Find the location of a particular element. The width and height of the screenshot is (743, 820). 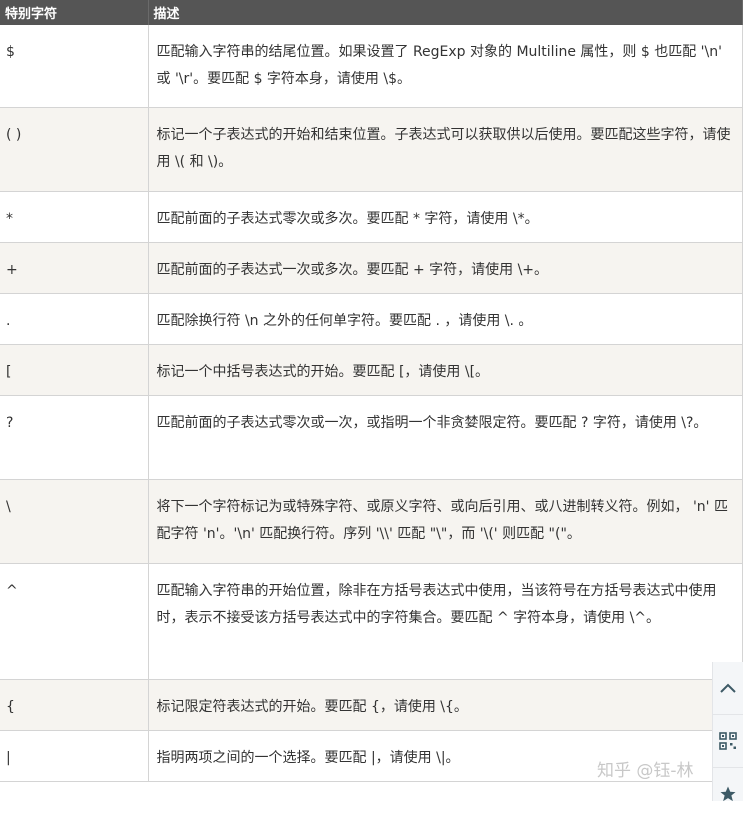

zhihu-watermark: 知乎 @钰-林 is located at coordinates (645, 771).